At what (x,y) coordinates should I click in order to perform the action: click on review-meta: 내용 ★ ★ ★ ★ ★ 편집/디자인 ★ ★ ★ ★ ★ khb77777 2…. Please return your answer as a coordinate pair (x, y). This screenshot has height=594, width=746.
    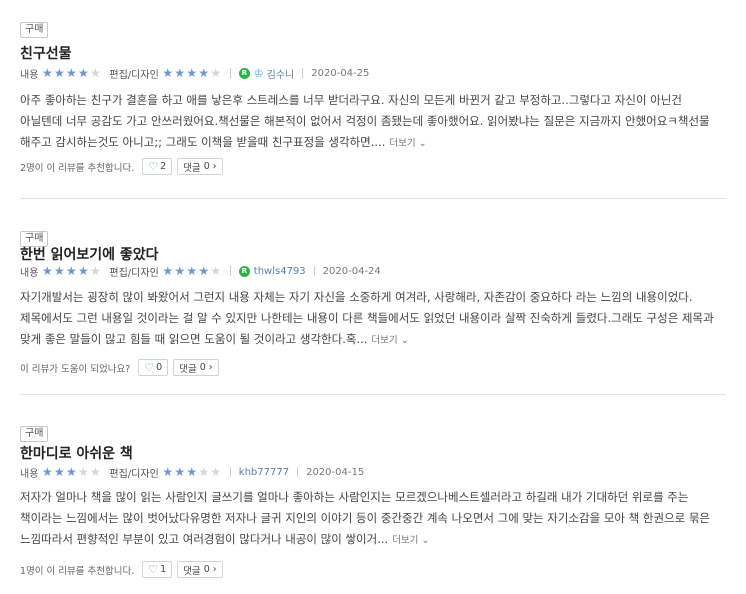
    Looking at the image, I should click on (192, 472).